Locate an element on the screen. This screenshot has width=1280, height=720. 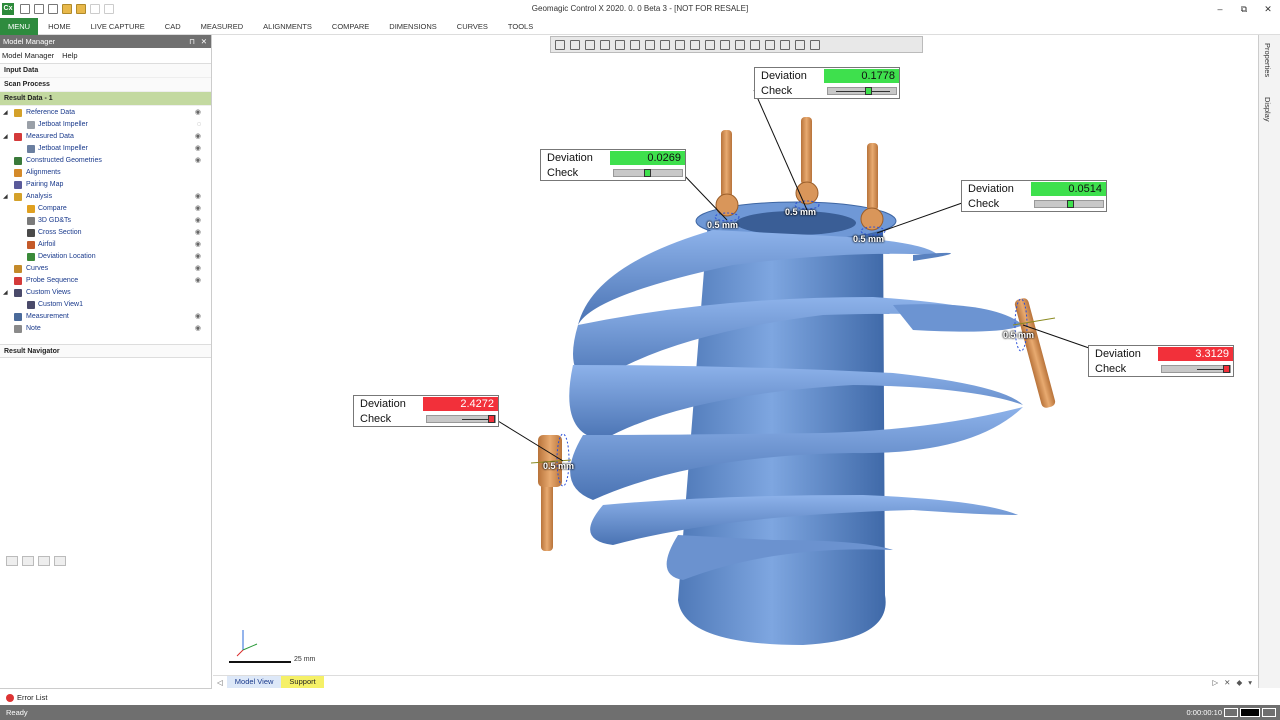
restore-button: ⧉ is located at coordinates (1244, 9).